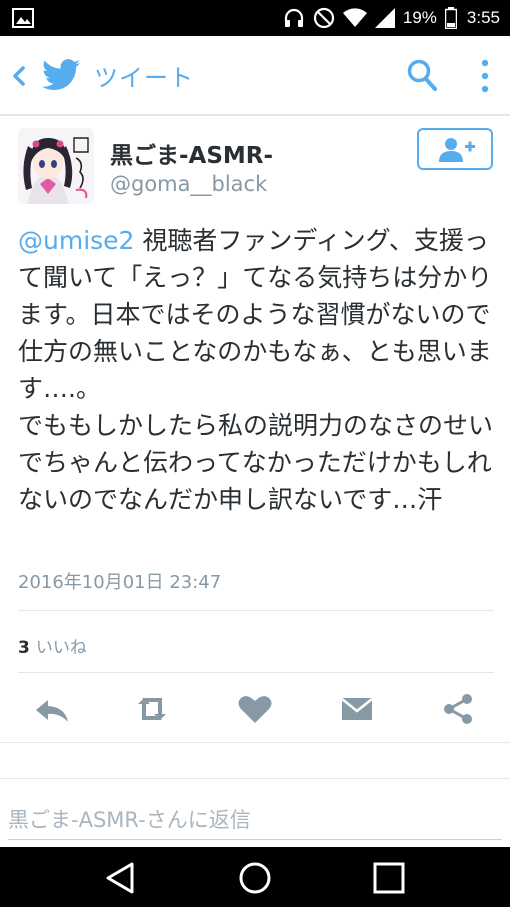  I want to click on system-nav-bar, so click(255, 877).